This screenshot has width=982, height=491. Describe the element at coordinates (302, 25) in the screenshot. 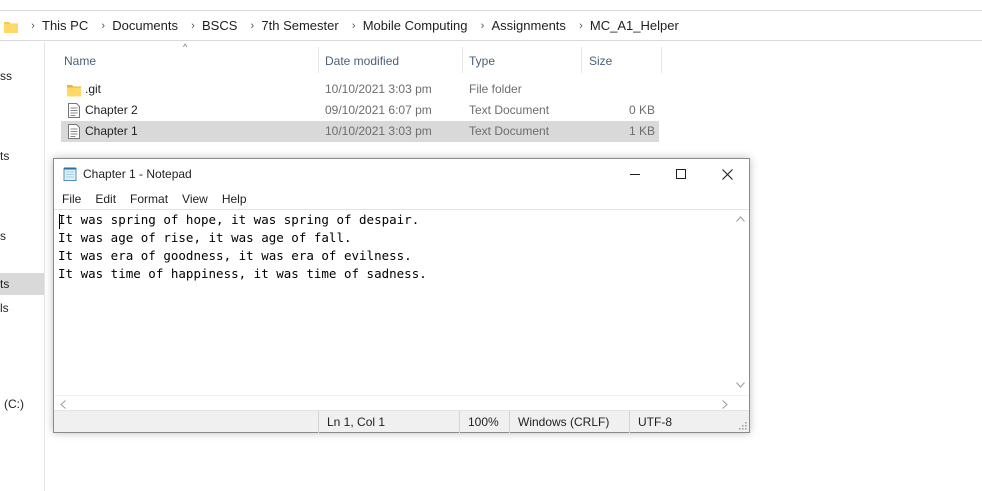

I see `breadcrumb-7th-semester: 7th Semester` at that location.